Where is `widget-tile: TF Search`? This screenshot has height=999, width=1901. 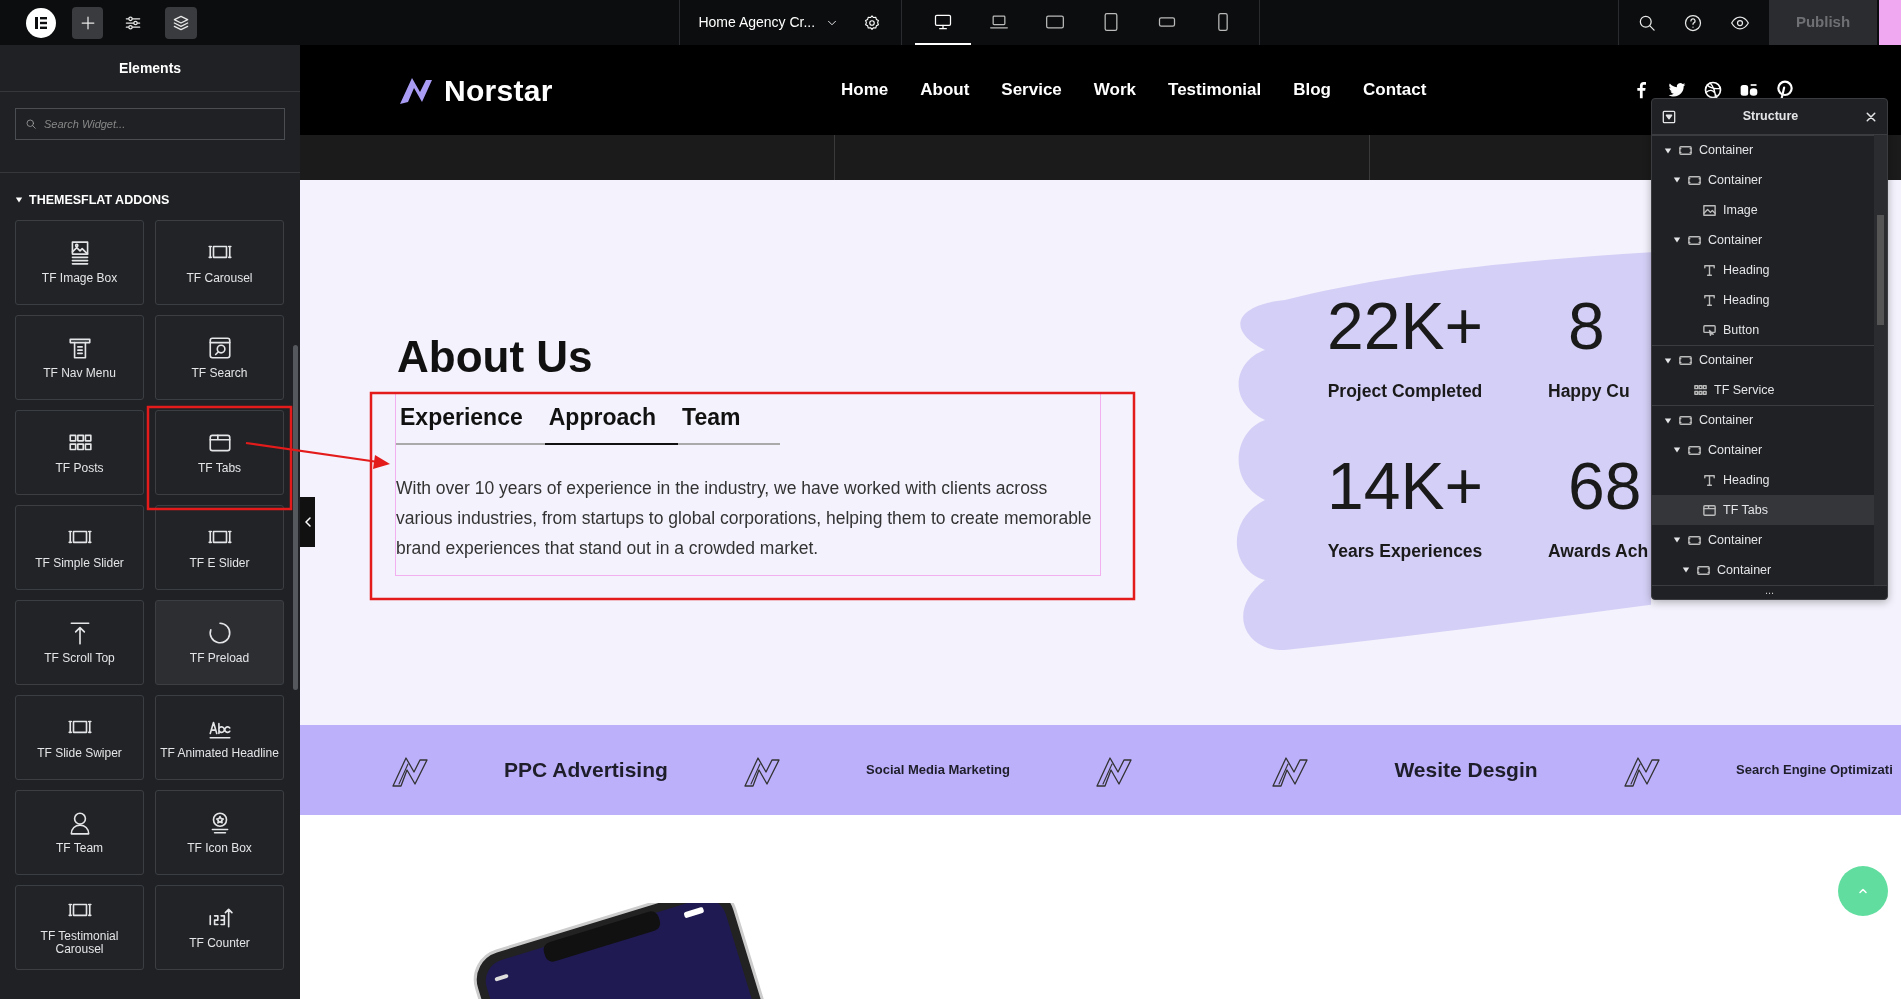
widget-tile: TF Search is located at coordinates (219, 357).